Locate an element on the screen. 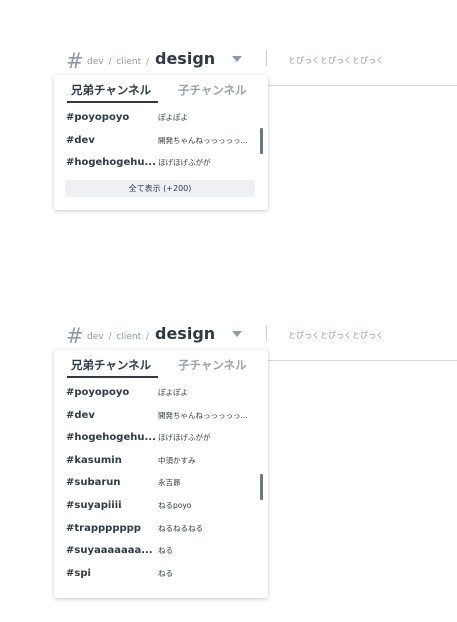 The width and height of the screenshot is (457, 622). list-item: #subarun 永吉昴 is located at coordinates (161, 483).